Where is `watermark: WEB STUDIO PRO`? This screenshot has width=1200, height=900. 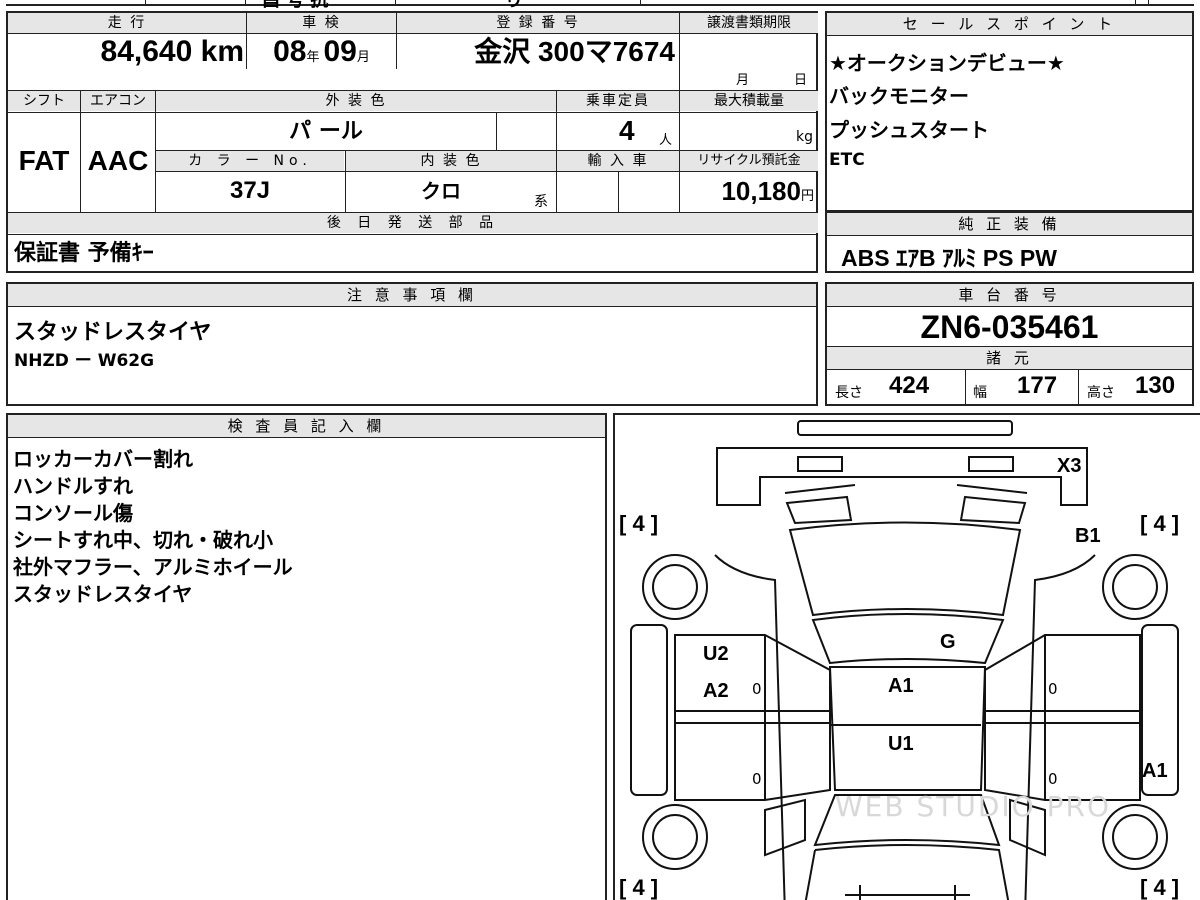
watermark: WEB STUDIO PRO is located at coordinates (973, 806).